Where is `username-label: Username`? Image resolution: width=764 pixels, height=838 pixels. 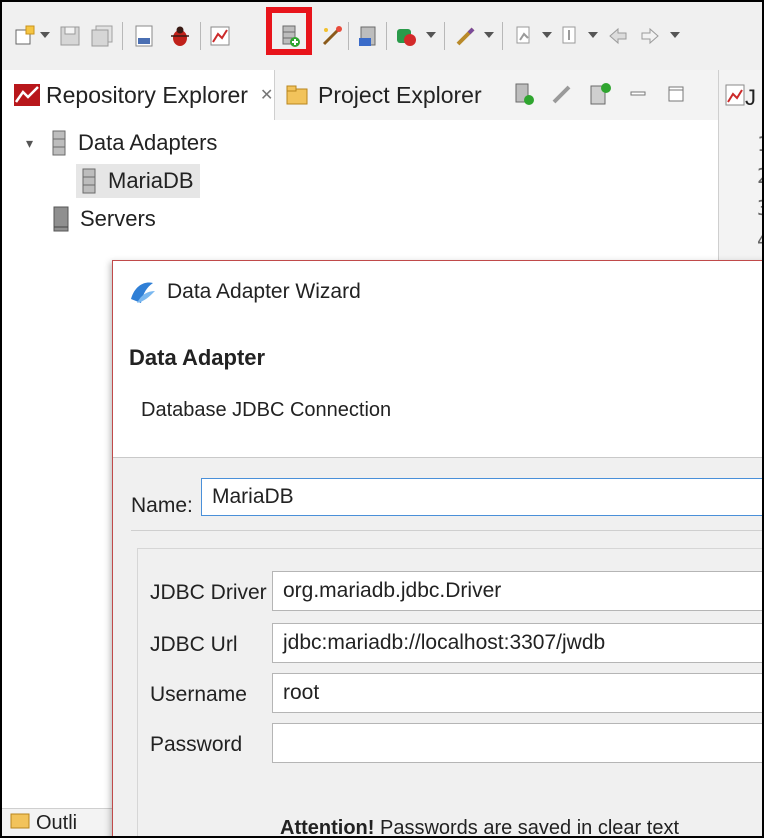 username-label: Username is located at coordinates (198, 694).